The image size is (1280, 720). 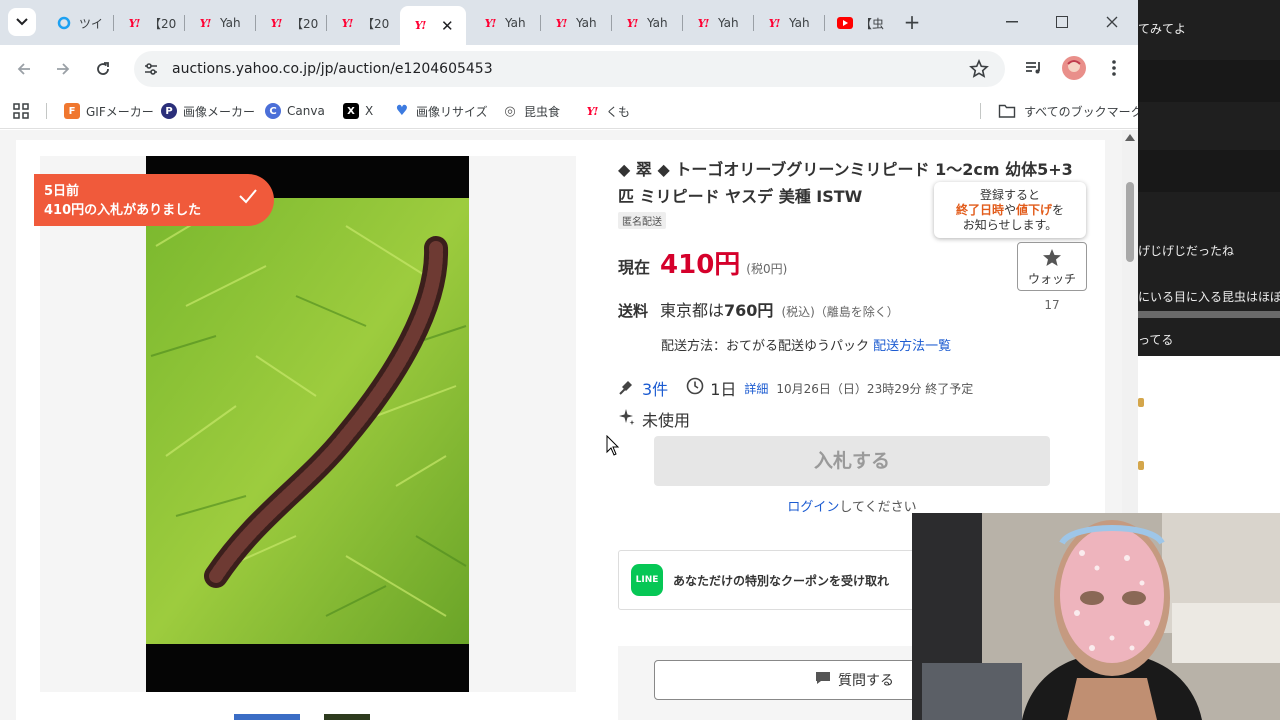 I want to click on bookmark-image-maker: P 画像メーカー, so click(x=208, y=111).